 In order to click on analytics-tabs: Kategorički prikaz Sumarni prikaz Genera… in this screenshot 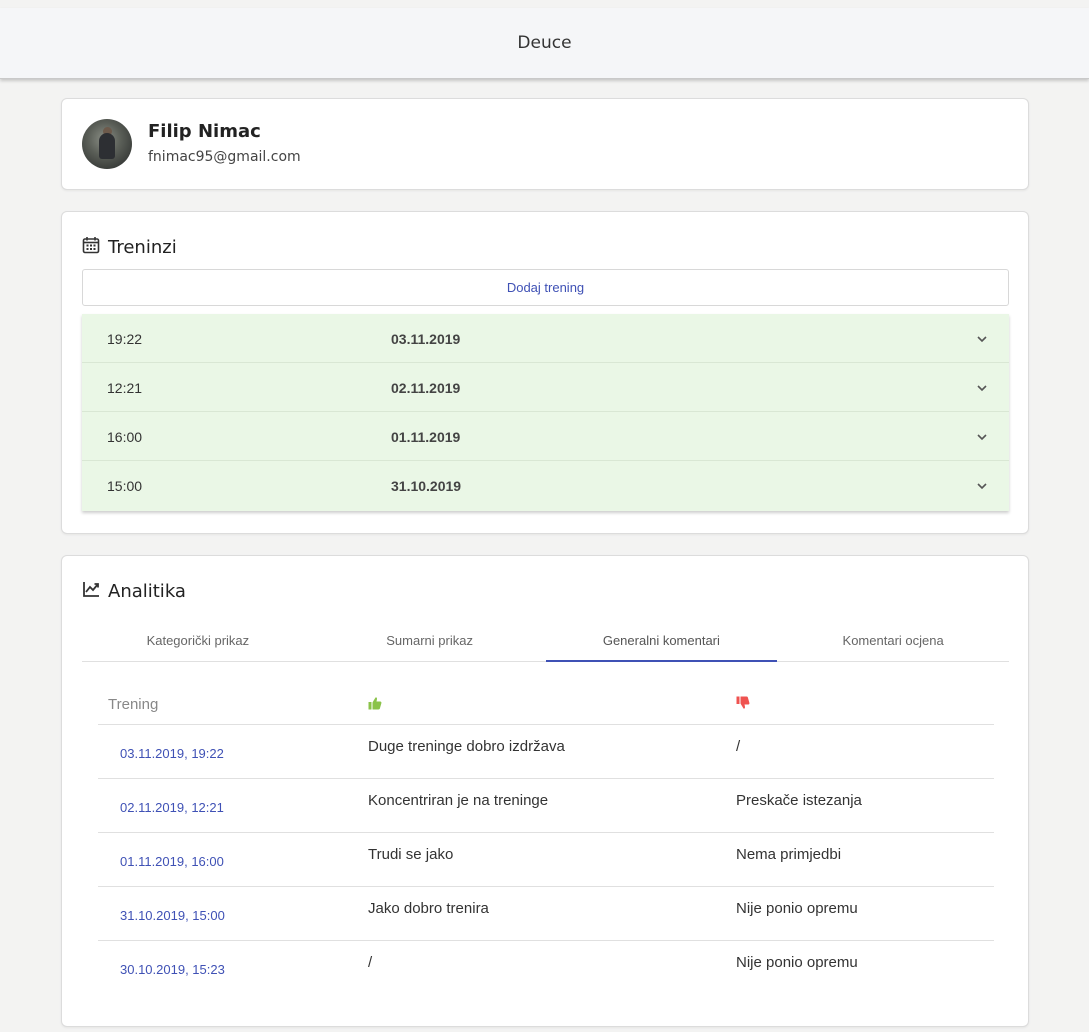, I will do `click(545, 640)`.